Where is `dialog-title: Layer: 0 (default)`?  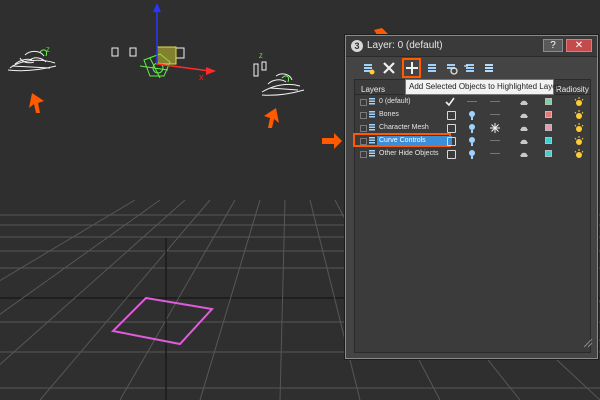 dialog-title: Layer: 0 (default) is located at coordinates (405, 45).